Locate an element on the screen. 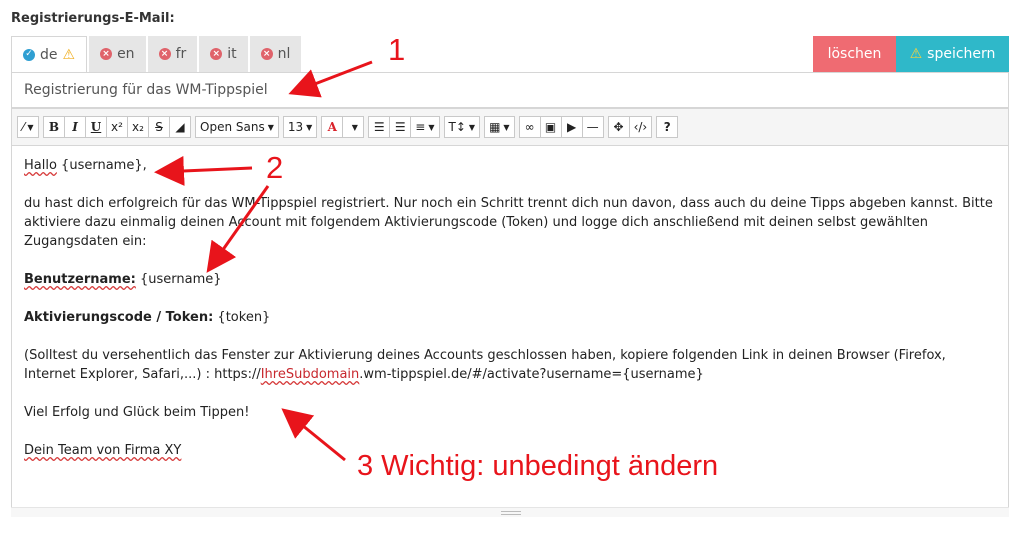  greeting-line: Hallo {username}, is located at coordinates (510, 165).